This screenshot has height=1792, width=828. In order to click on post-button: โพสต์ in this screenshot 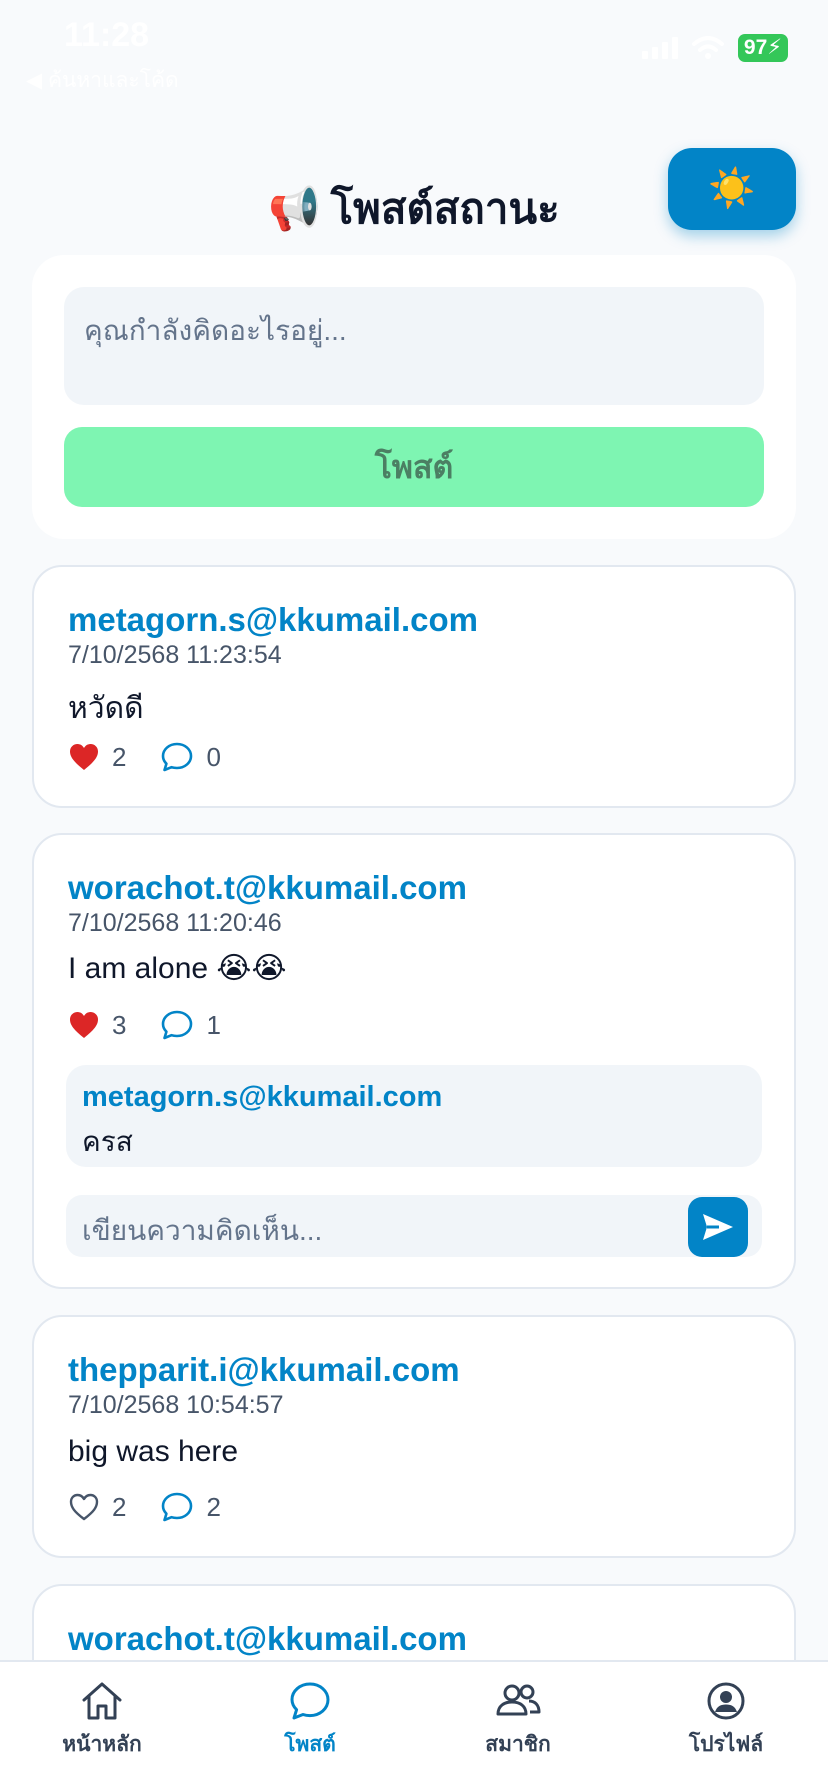, I will do `click(414, 467)`.